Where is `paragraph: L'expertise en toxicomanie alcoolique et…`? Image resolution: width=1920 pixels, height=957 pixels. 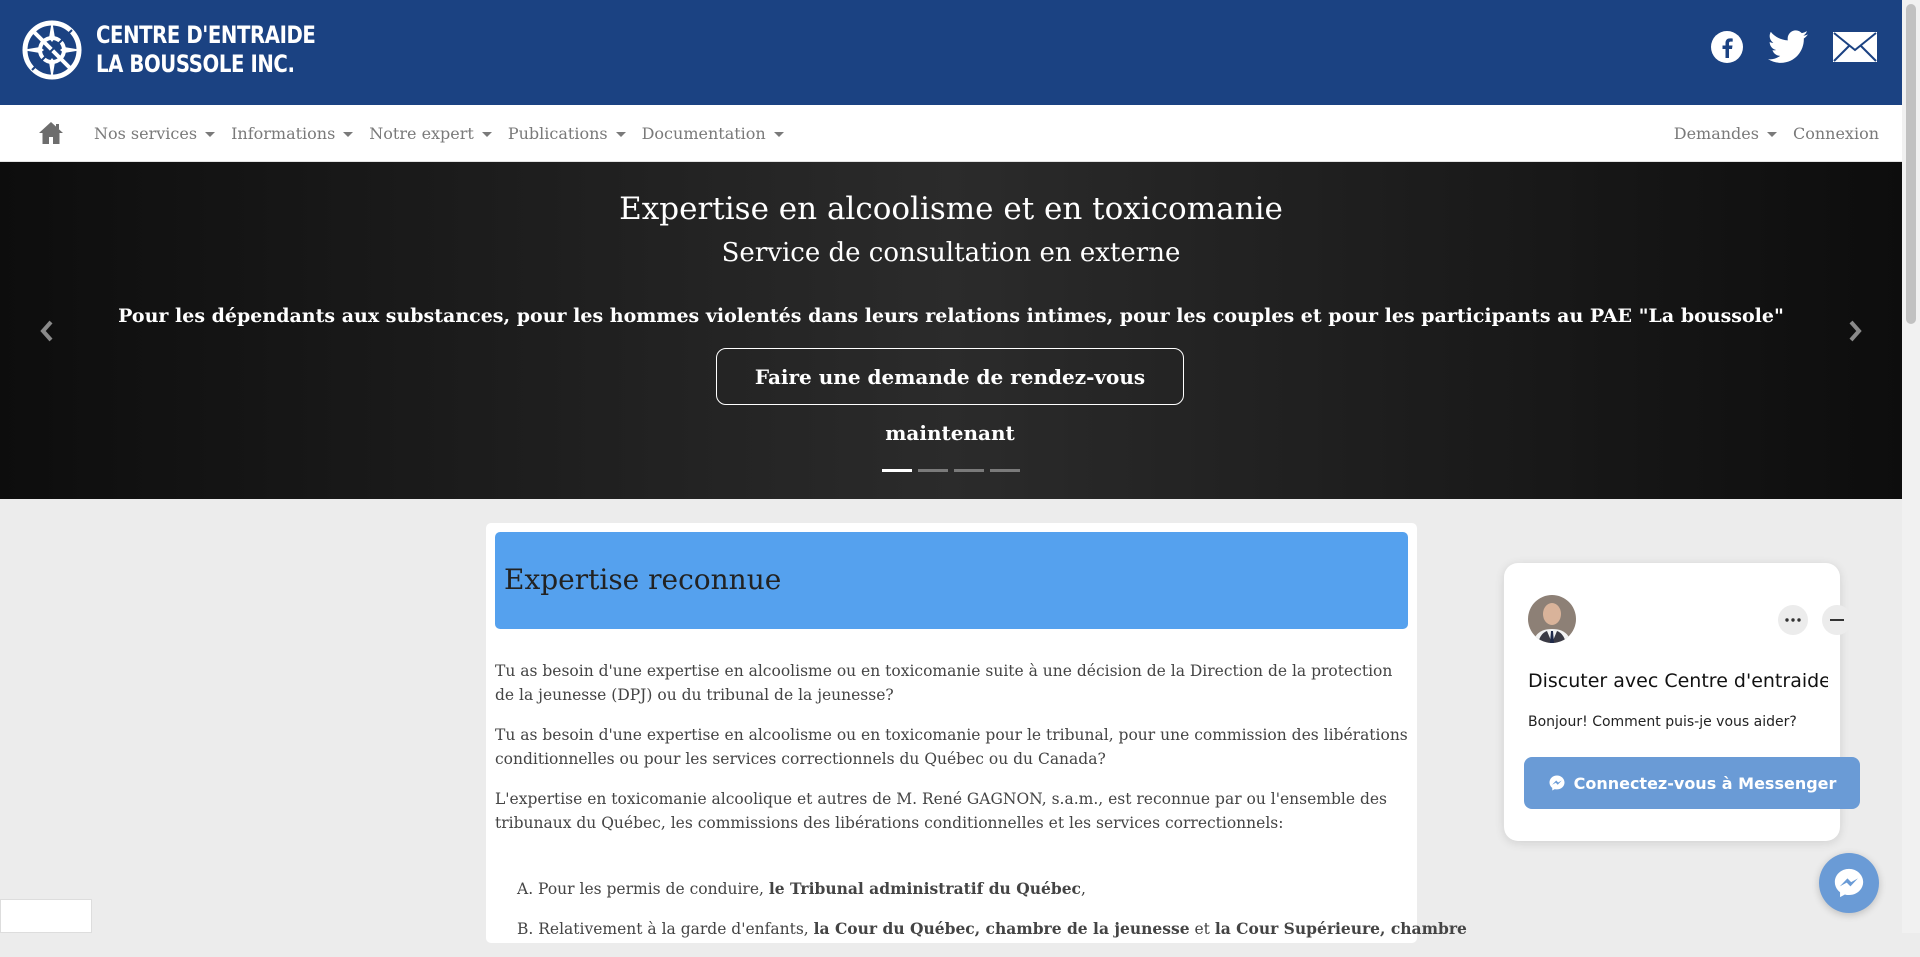
paragraph: L'expertise en toxicomanie alcoolique et… is located at coordinates (941, 811).